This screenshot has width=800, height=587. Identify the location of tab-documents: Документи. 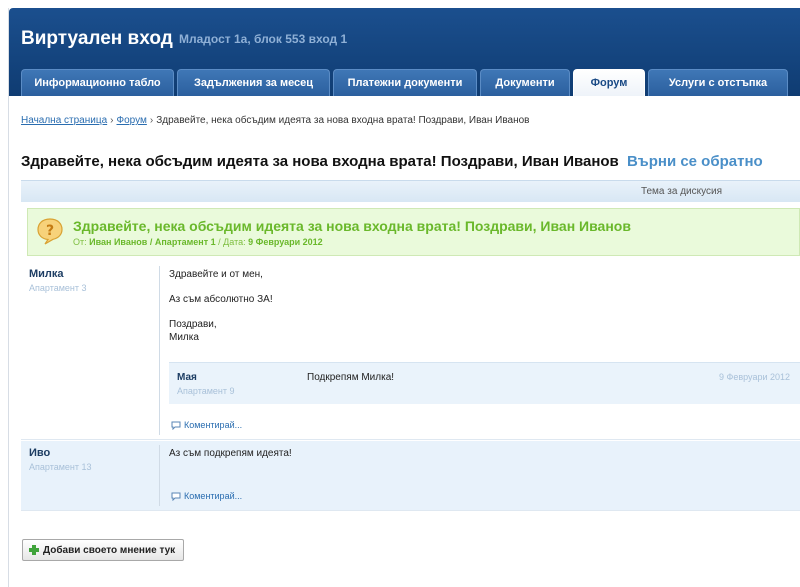
(525, 82).